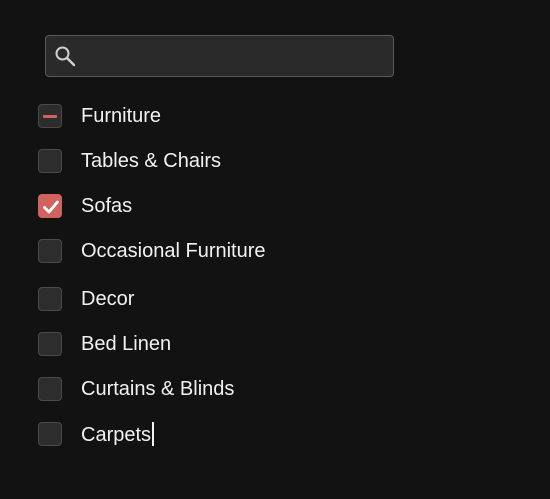 This screenshot has width=550, height=499. Describe the element at coordinates (188, 435) in the screenshot. I see `category-item-carpets: Carpets` at that location.